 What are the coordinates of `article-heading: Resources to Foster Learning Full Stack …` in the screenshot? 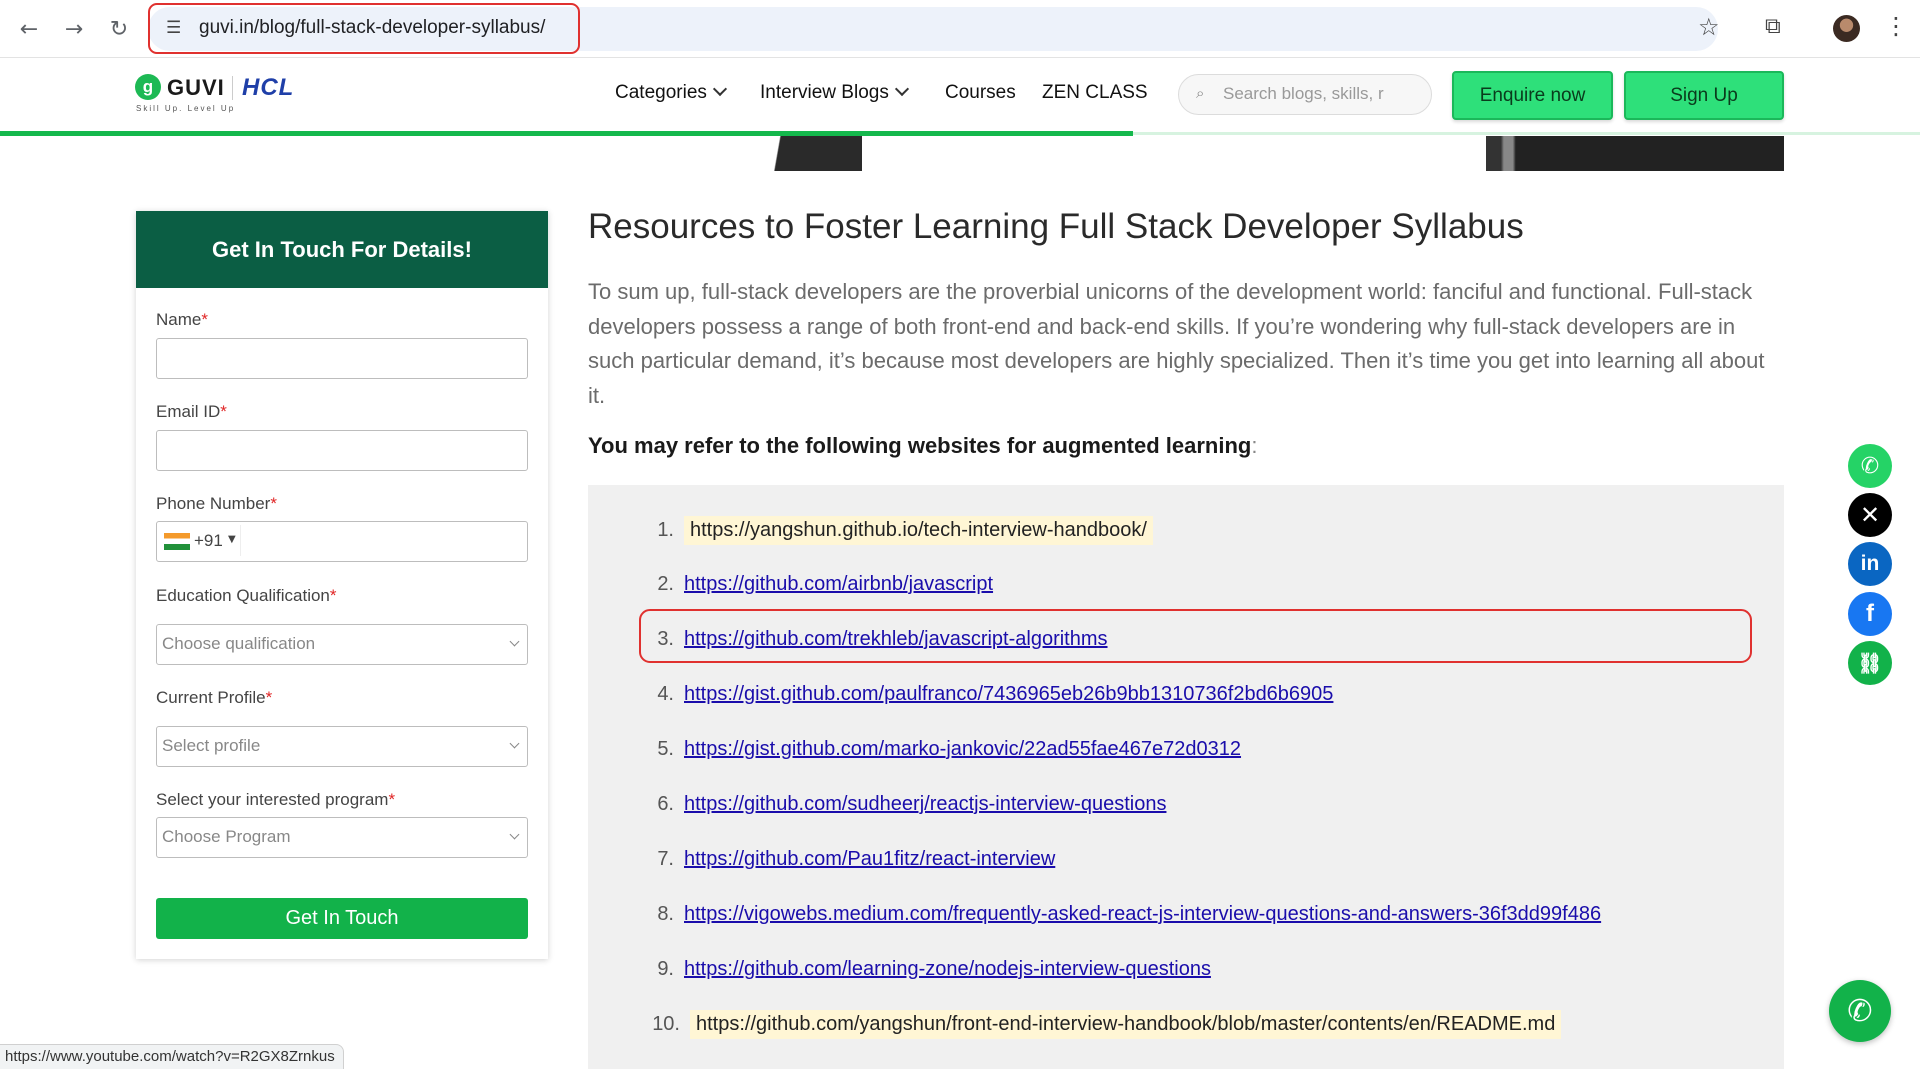 It's located at (1056, 226).